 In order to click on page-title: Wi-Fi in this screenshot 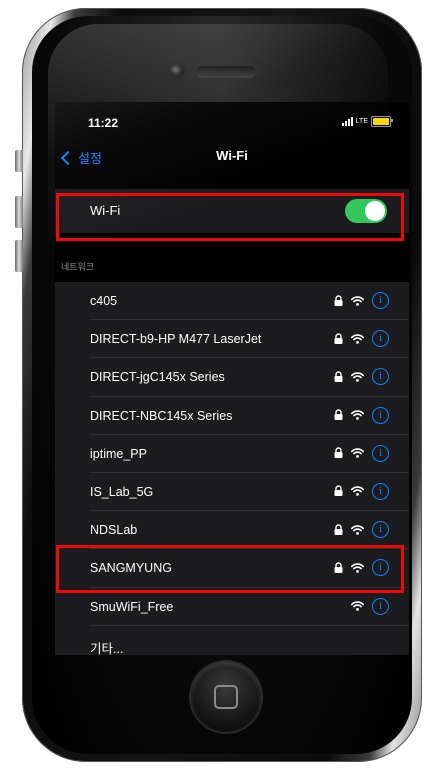, I will do `click(232, 155)`.